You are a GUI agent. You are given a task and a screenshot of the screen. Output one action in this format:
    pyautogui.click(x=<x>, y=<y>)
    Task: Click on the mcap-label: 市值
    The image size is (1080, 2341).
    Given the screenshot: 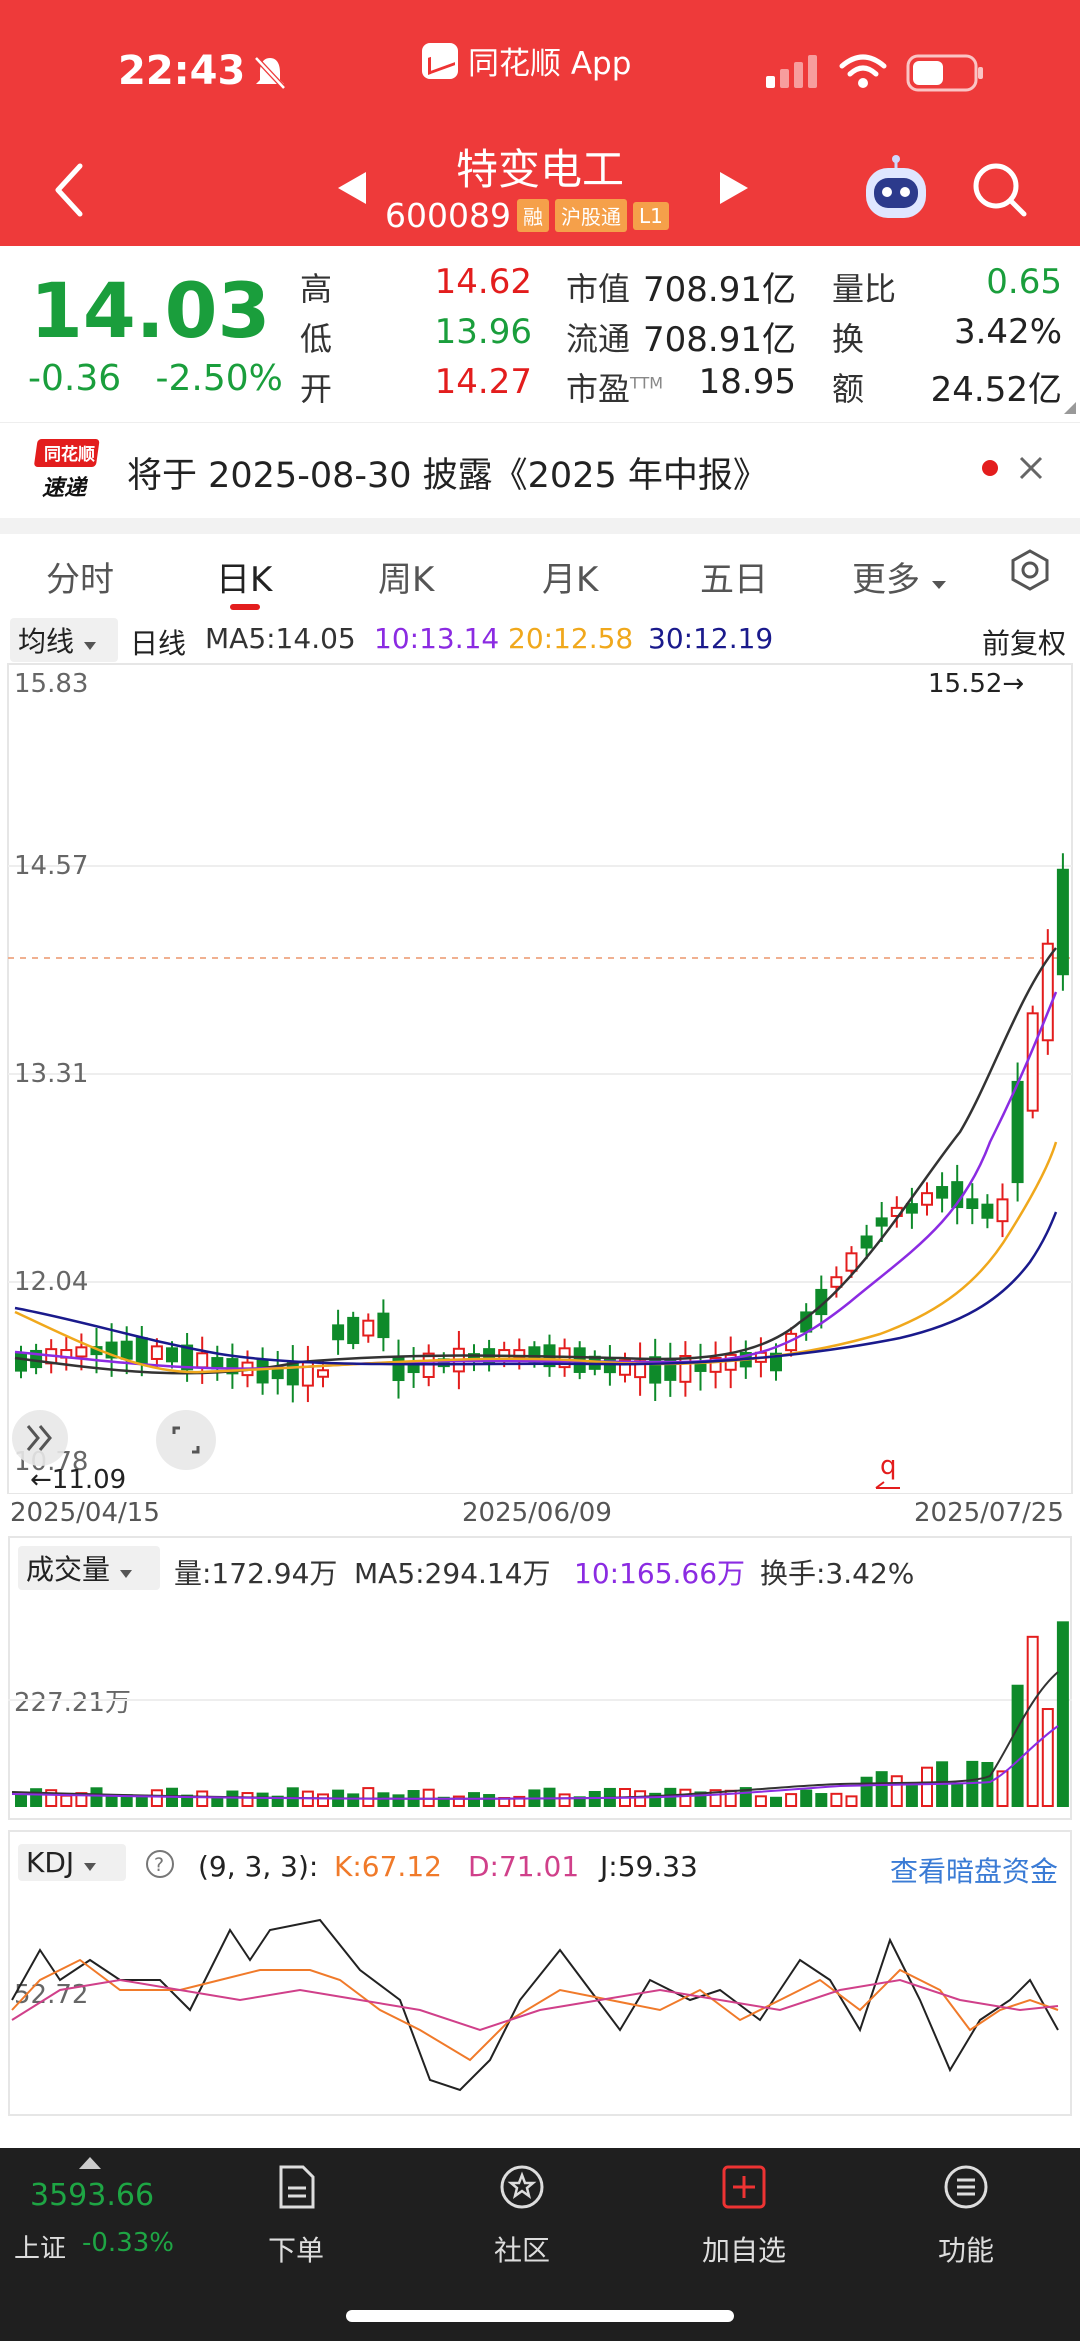 What is the action you would take?
    pyautogui.click(x=598, y=289)
    